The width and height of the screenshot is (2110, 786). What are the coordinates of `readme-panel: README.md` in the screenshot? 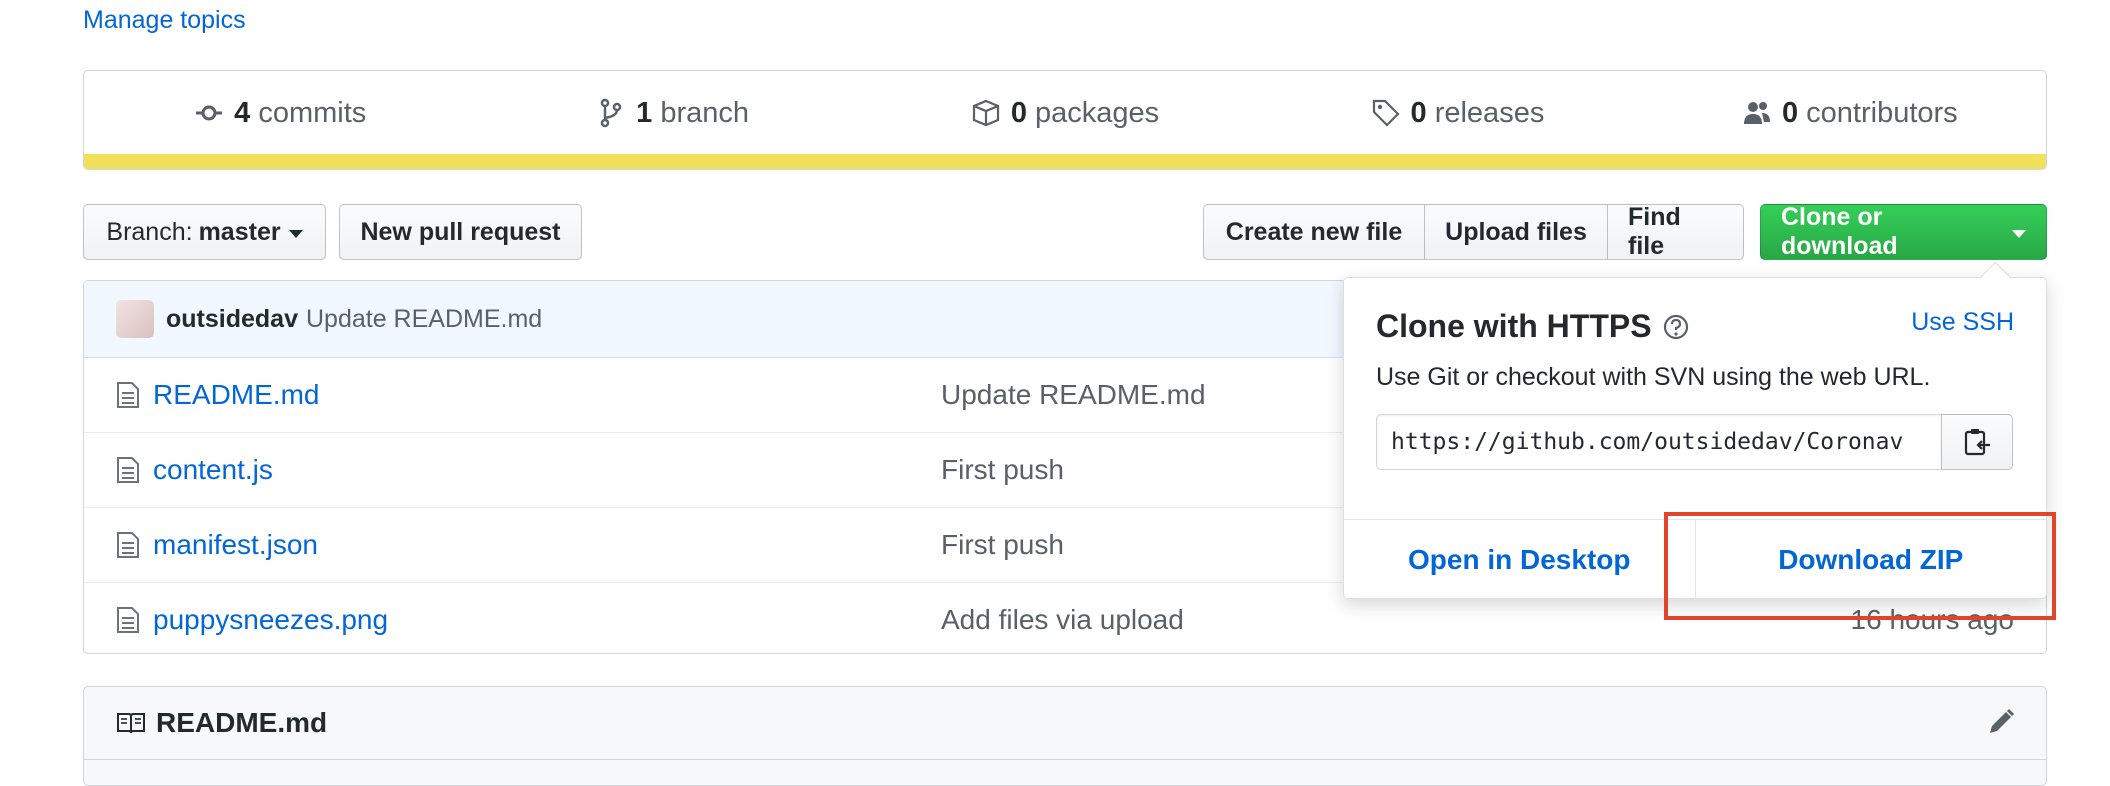 It's located at (1065, 736).